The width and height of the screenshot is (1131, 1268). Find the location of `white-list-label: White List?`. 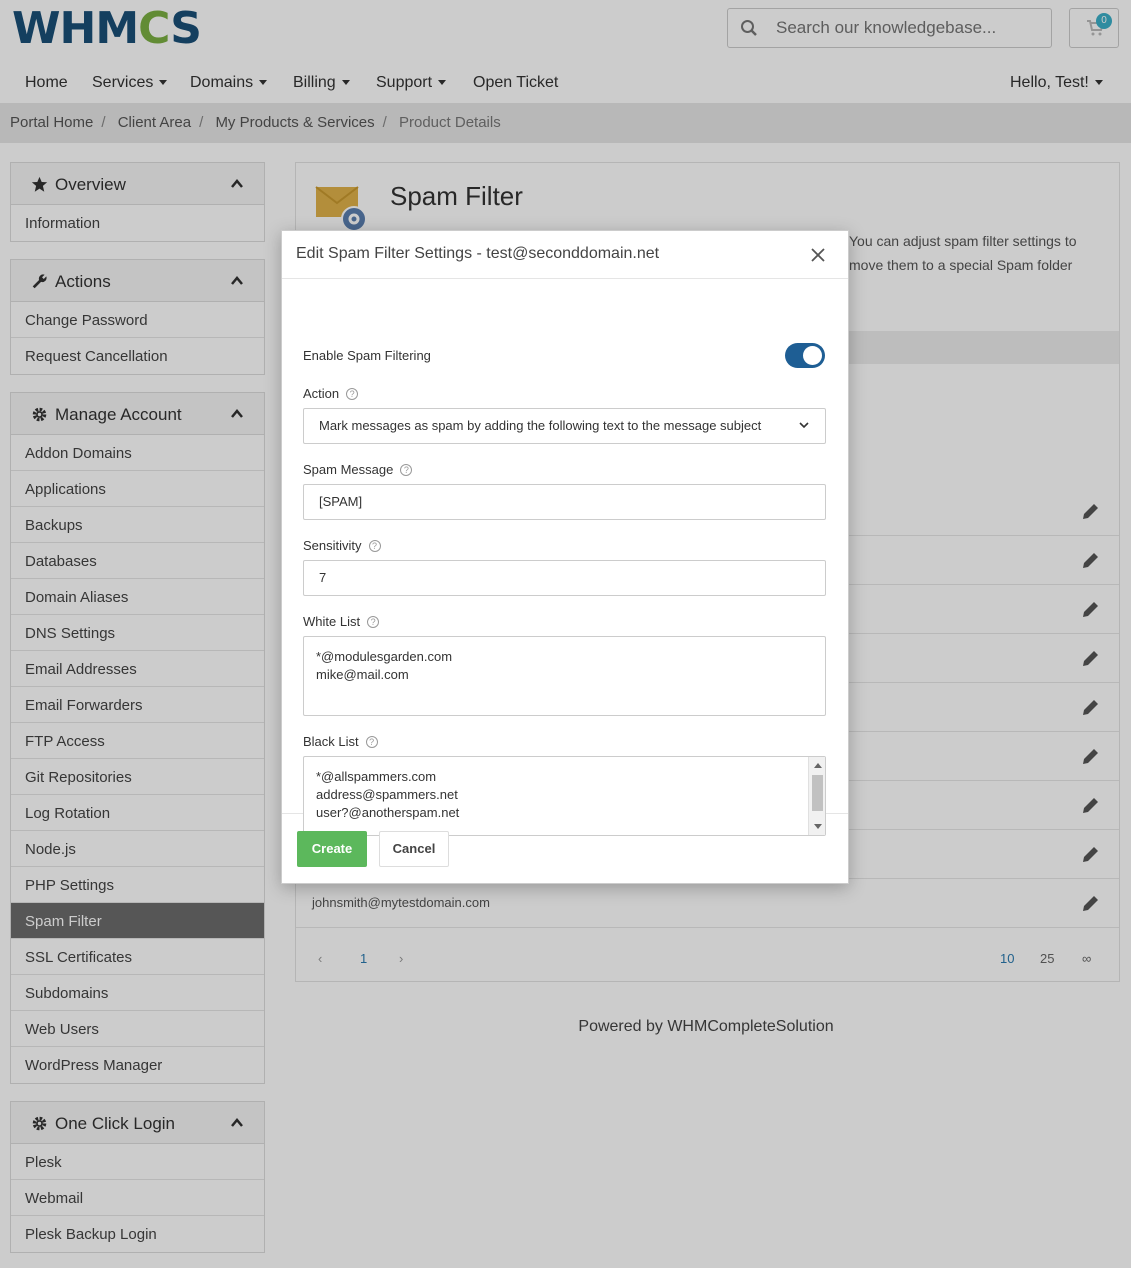

white-list-label: White List? is located at coordinates (341, 621).